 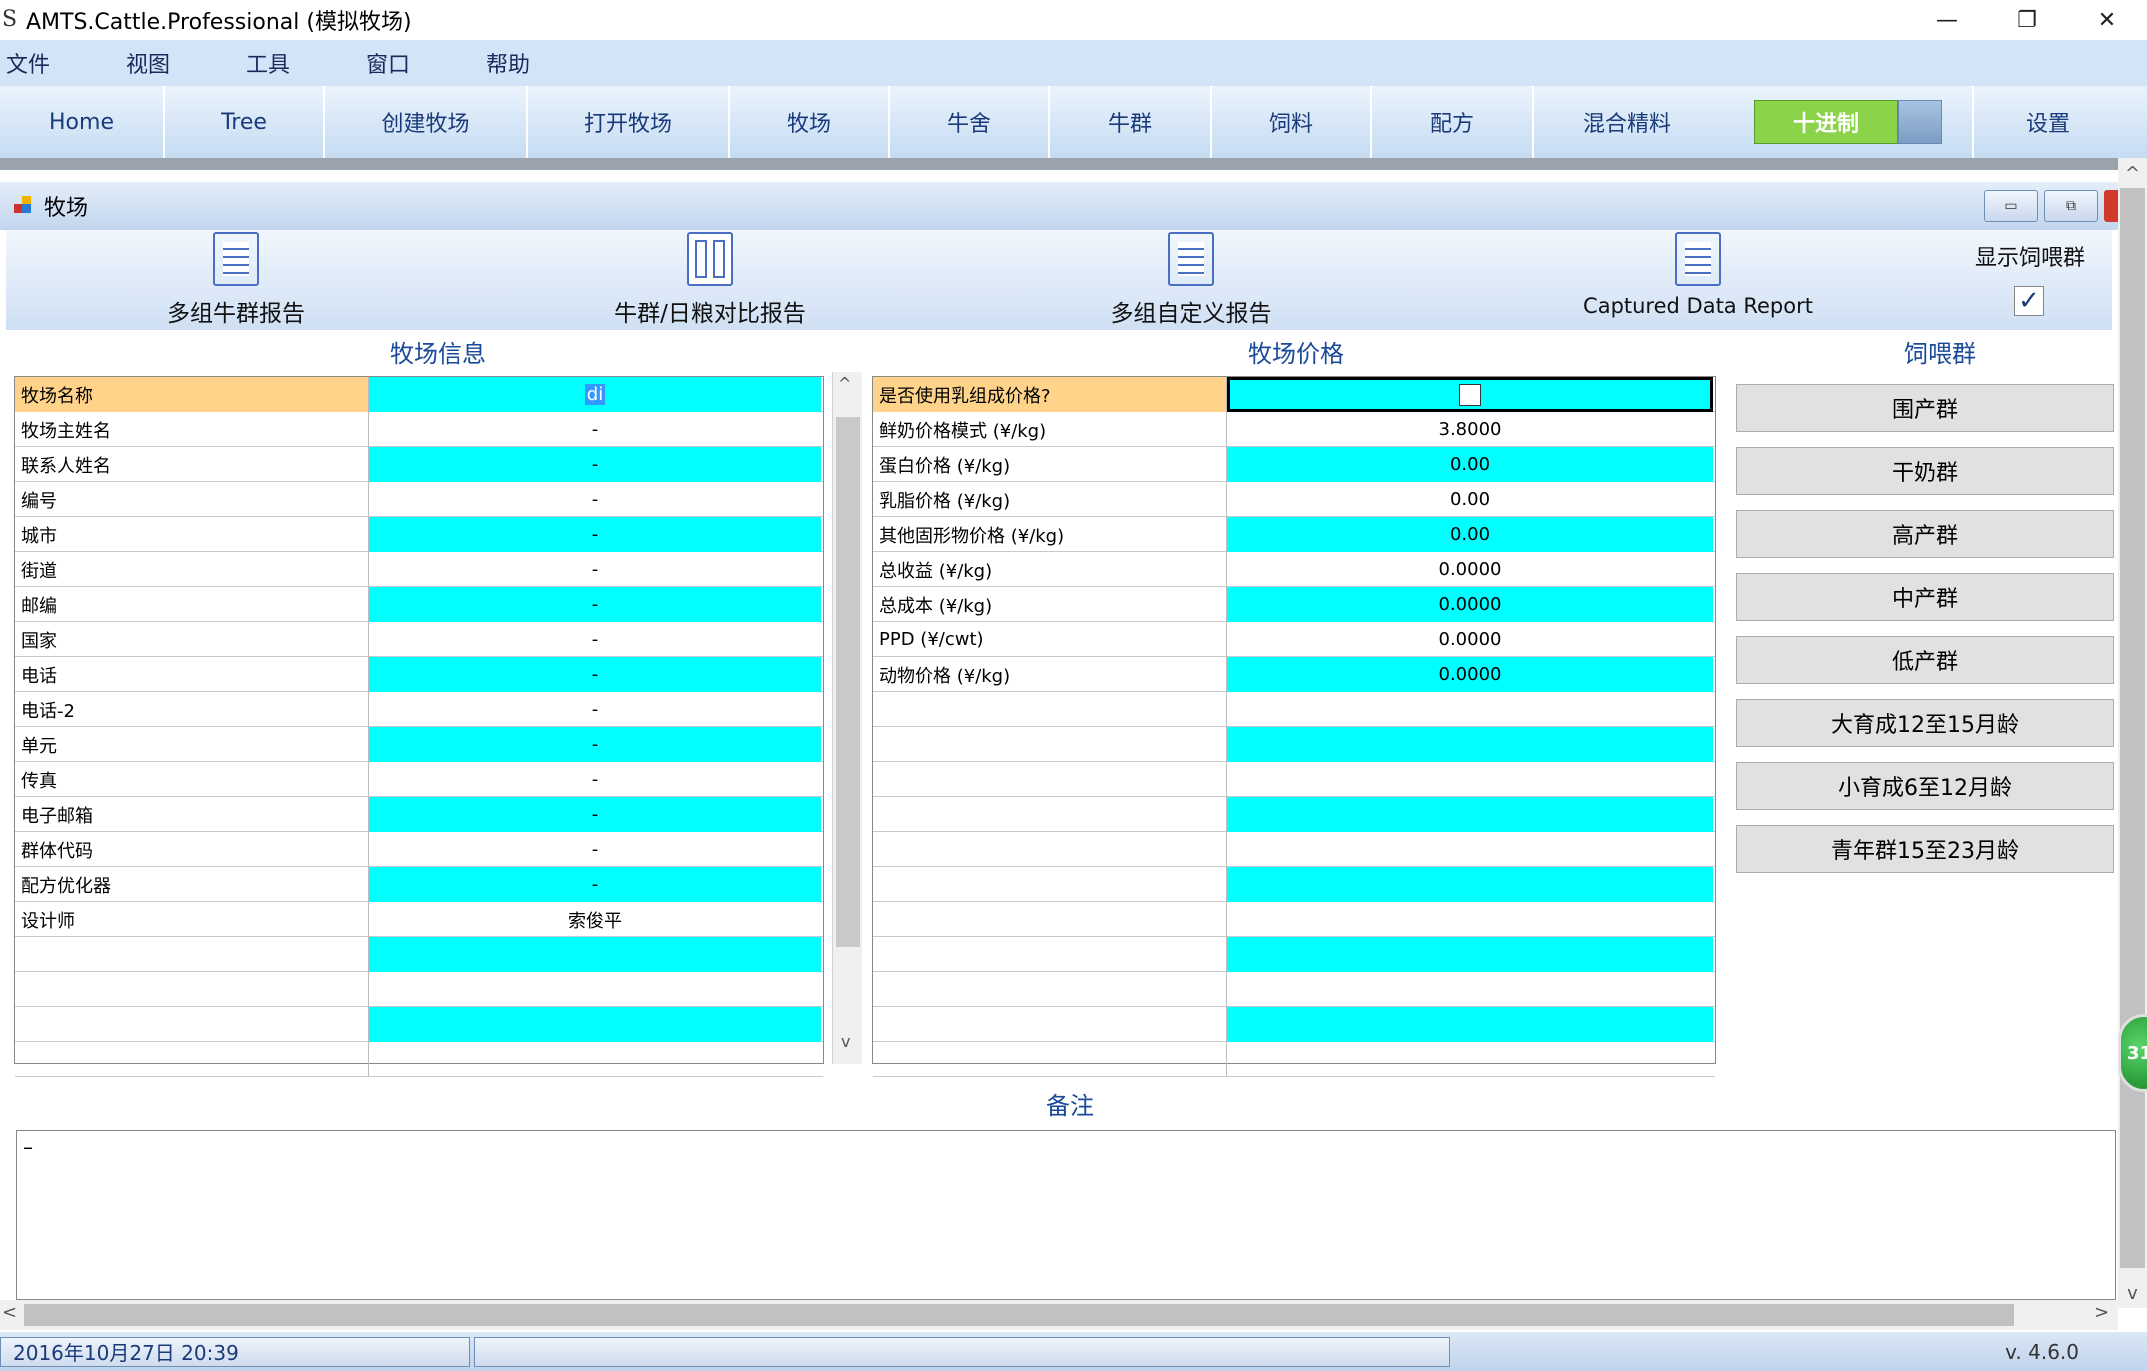 I want to click on menu-help: 帮助, so click(x=543, y=63).